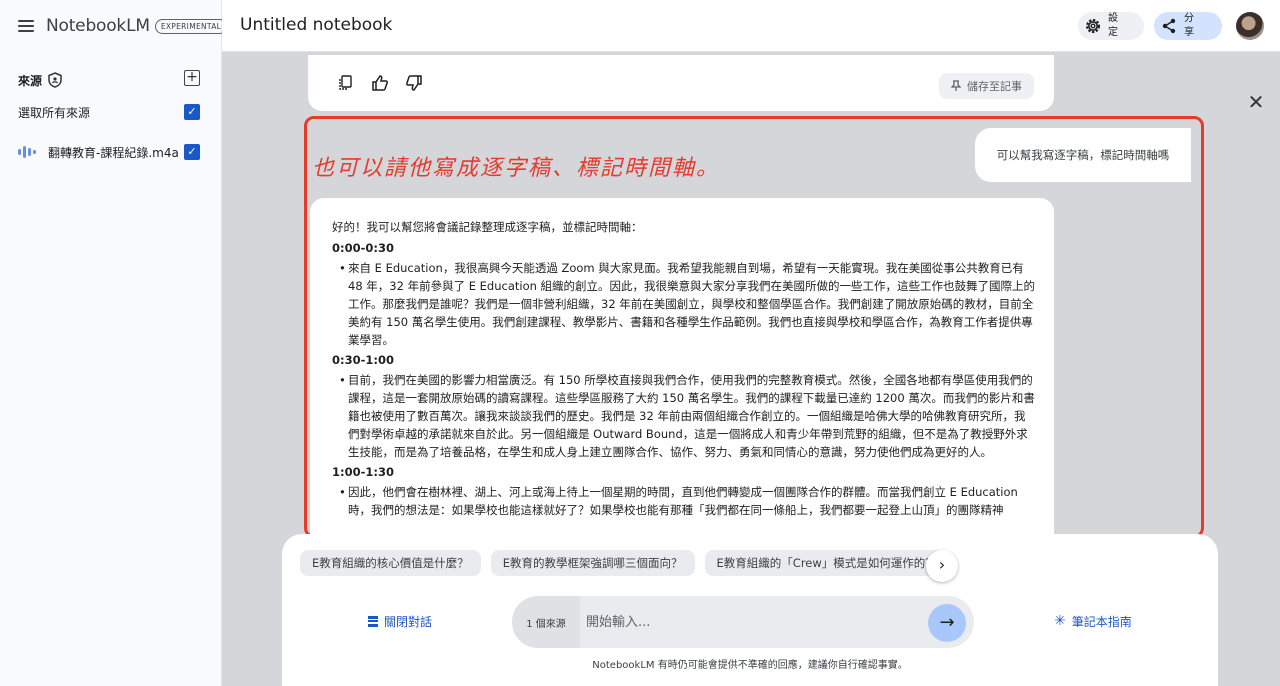  Describe the element at coordinates (191, 26) in the screenshot. I see `experimental-badge: EXPERIMENTAL` at that location.